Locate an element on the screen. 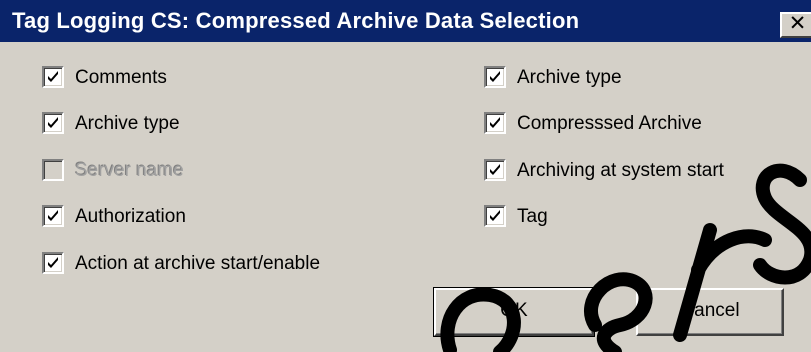 This screenshot has width=811, height=352. close-icon: ✕ is located at coordinates (797, 23).